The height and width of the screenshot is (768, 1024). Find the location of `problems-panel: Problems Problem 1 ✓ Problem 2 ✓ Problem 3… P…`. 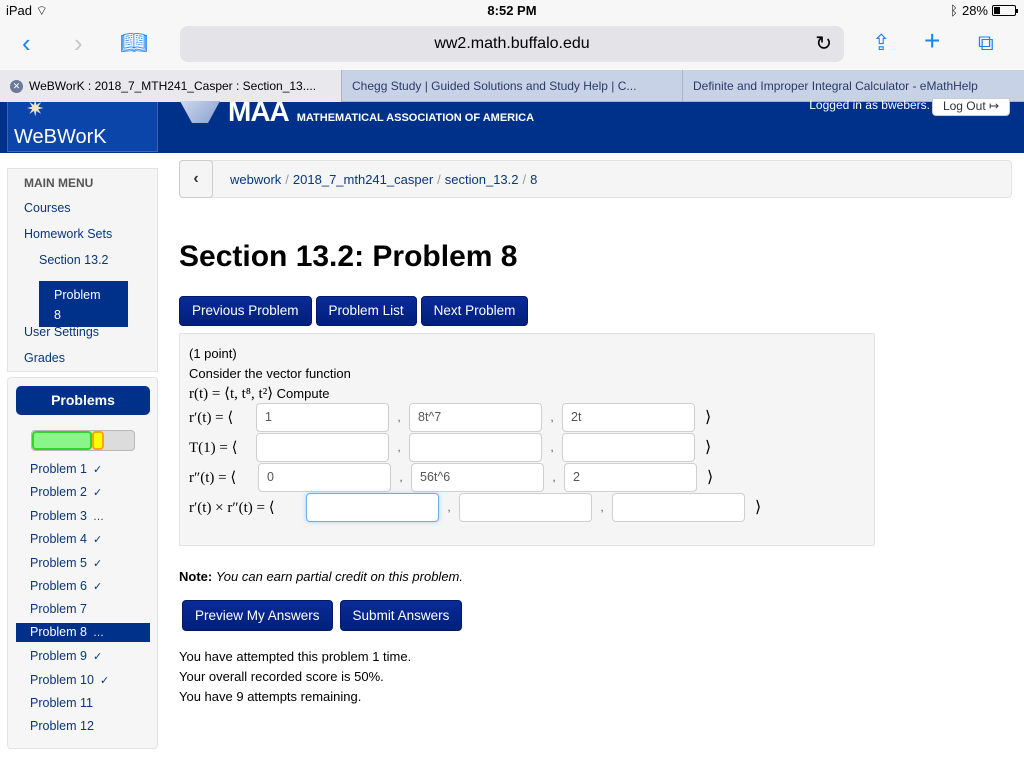

problems-panel: Problems Problem 1 ✓ Problem 2 ✓ Problem 3… P… is located at coordinates (82, 563).